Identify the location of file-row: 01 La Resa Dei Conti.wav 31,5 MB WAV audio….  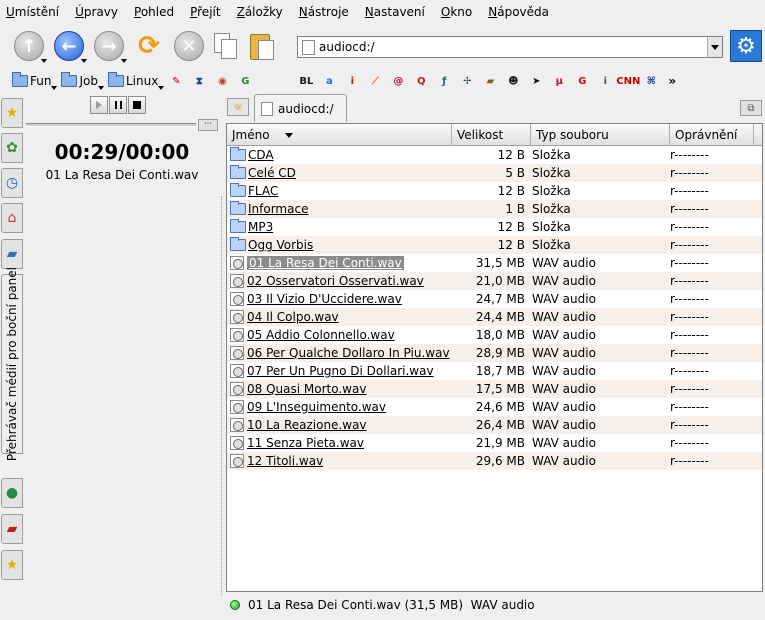
(494, 263).